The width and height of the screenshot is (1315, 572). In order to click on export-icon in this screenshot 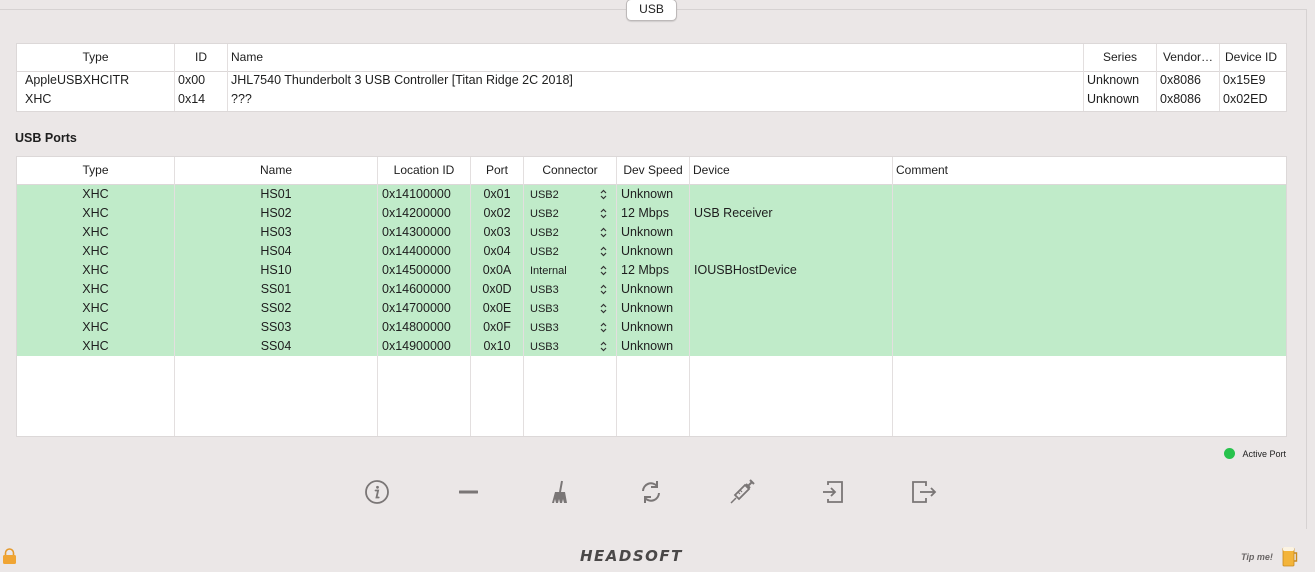, I will do `click(924, 492)`.